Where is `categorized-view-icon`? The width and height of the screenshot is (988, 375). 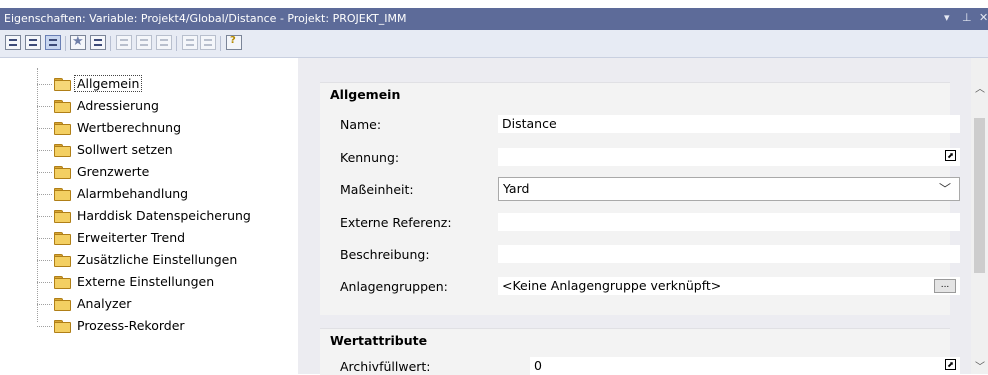
categorized-view-icon is located at coordinates (13, 42).